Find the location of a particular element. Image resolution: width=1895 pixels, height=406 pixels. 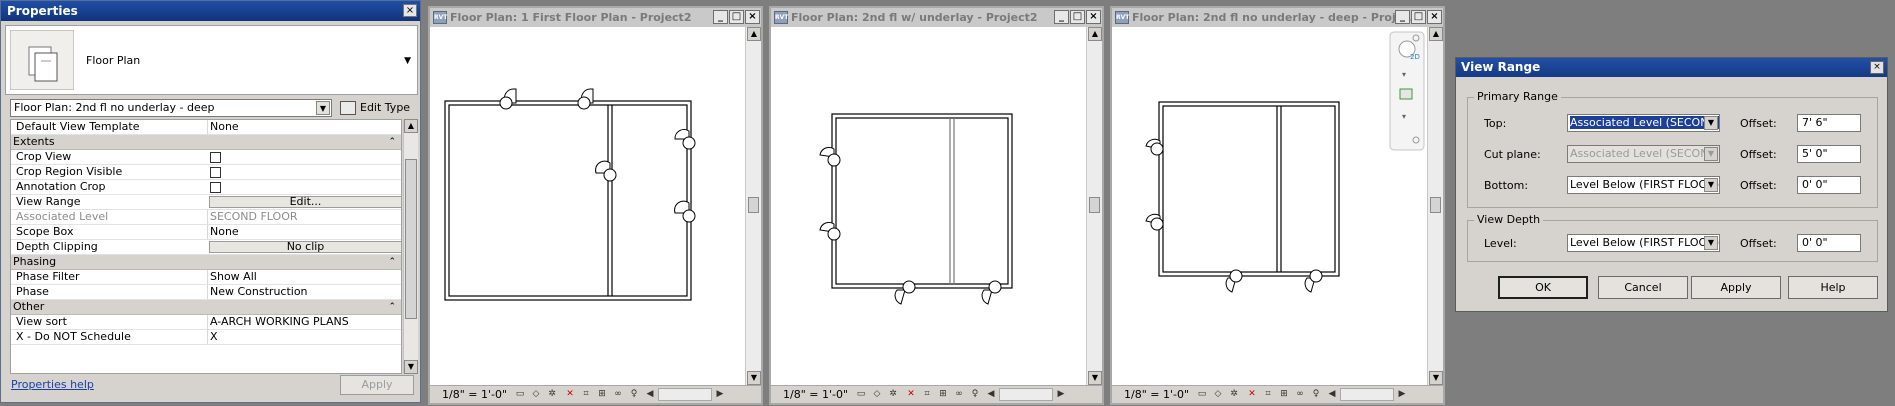

prop-value: Show All is located at coordinates (304, 277).